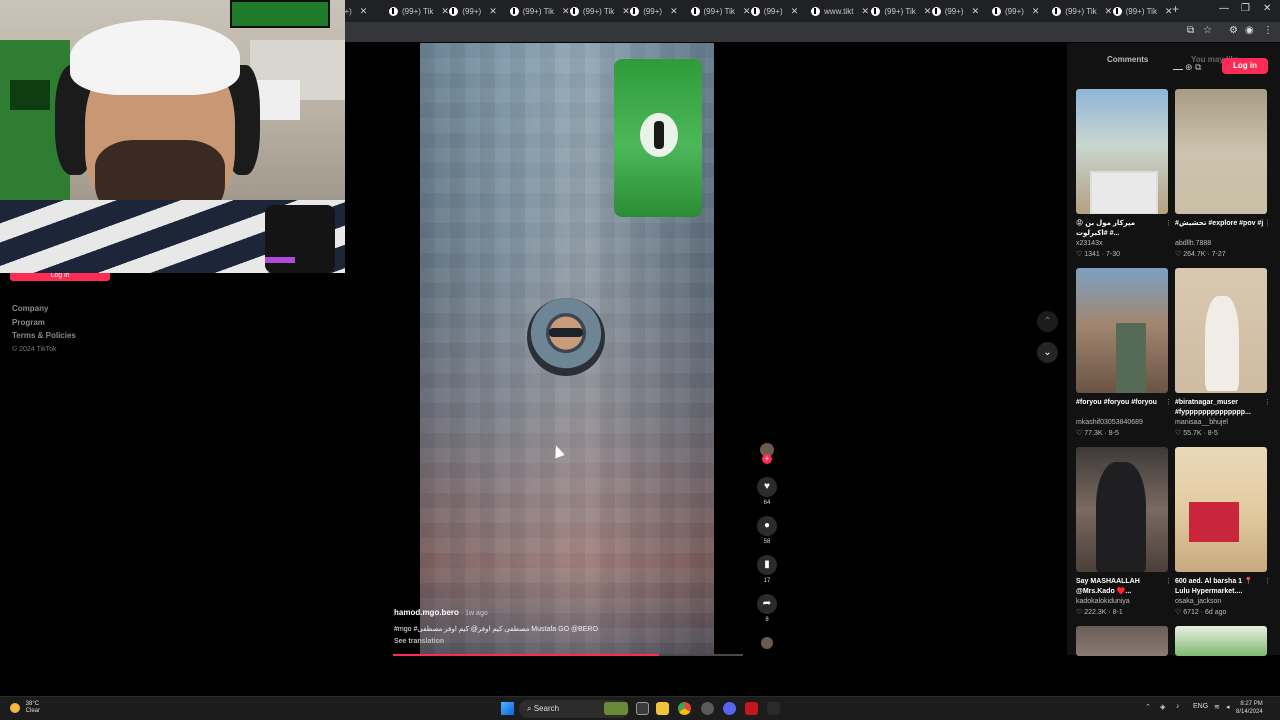 The height and width of the screenshot is (720, 1280). Describe the element at coordinates (426, 612) in the screenshot. I see `video-author-username: hamod.mgo.bero` at that location.